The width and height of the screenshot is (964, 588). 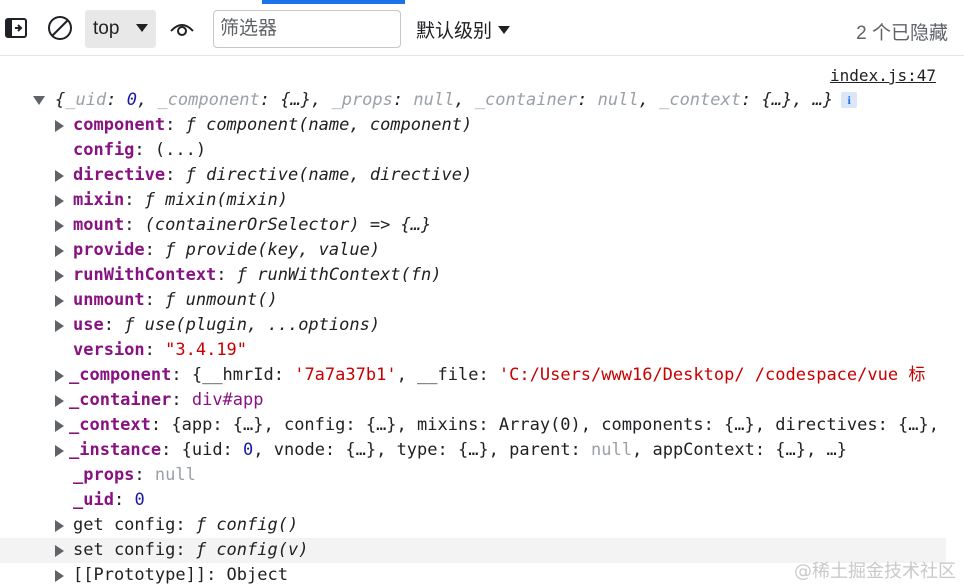 I want to click on property-key: use, so click(x=88, y=325).